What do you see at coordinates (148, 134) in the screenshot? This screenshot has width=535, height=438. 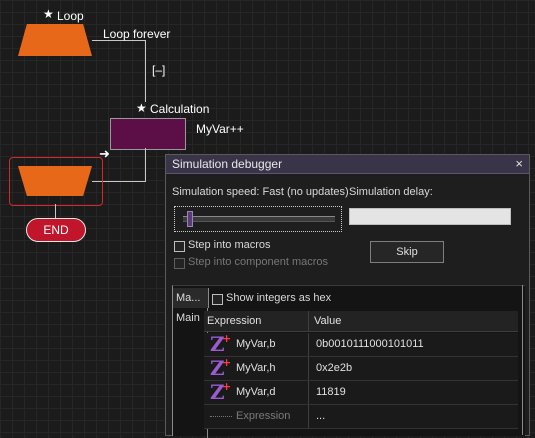 I see `calculation-block` at bounding box center [148, 134].